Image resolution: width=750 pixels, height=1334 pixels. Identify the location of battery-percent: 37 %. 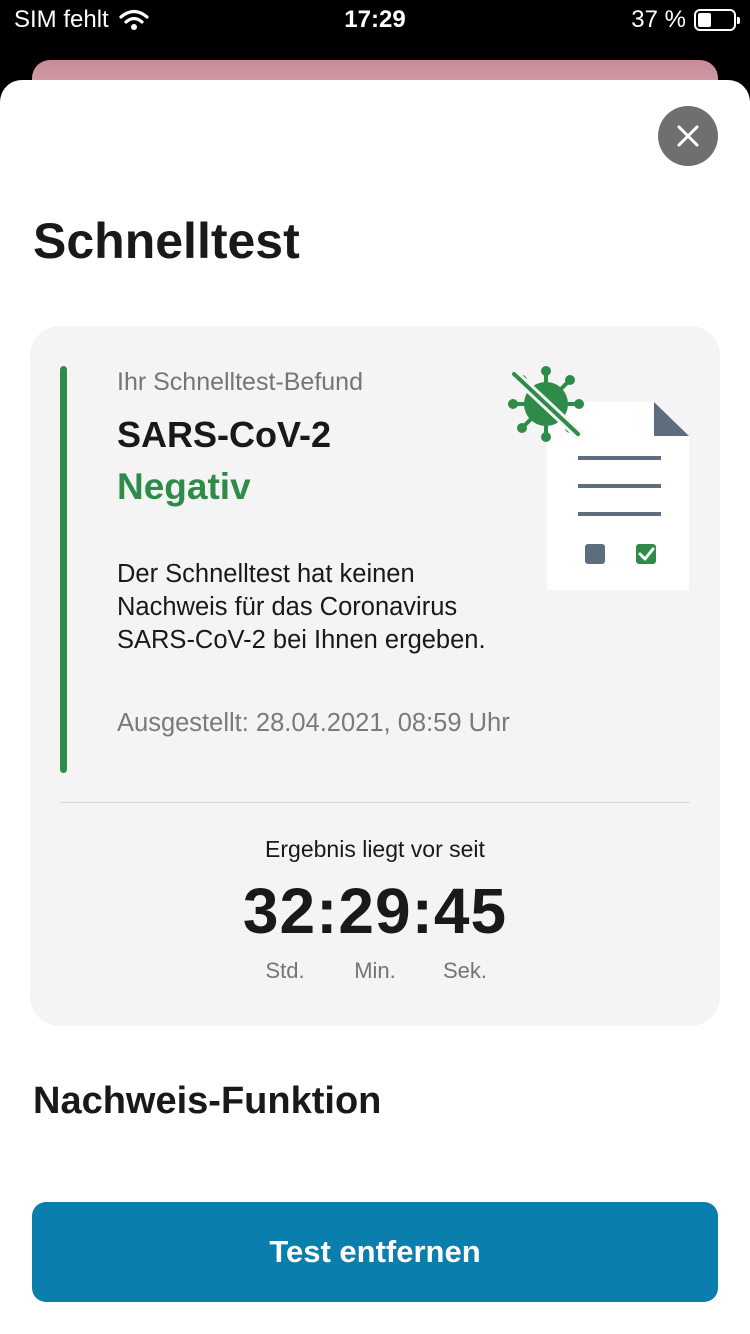
(658, 19).